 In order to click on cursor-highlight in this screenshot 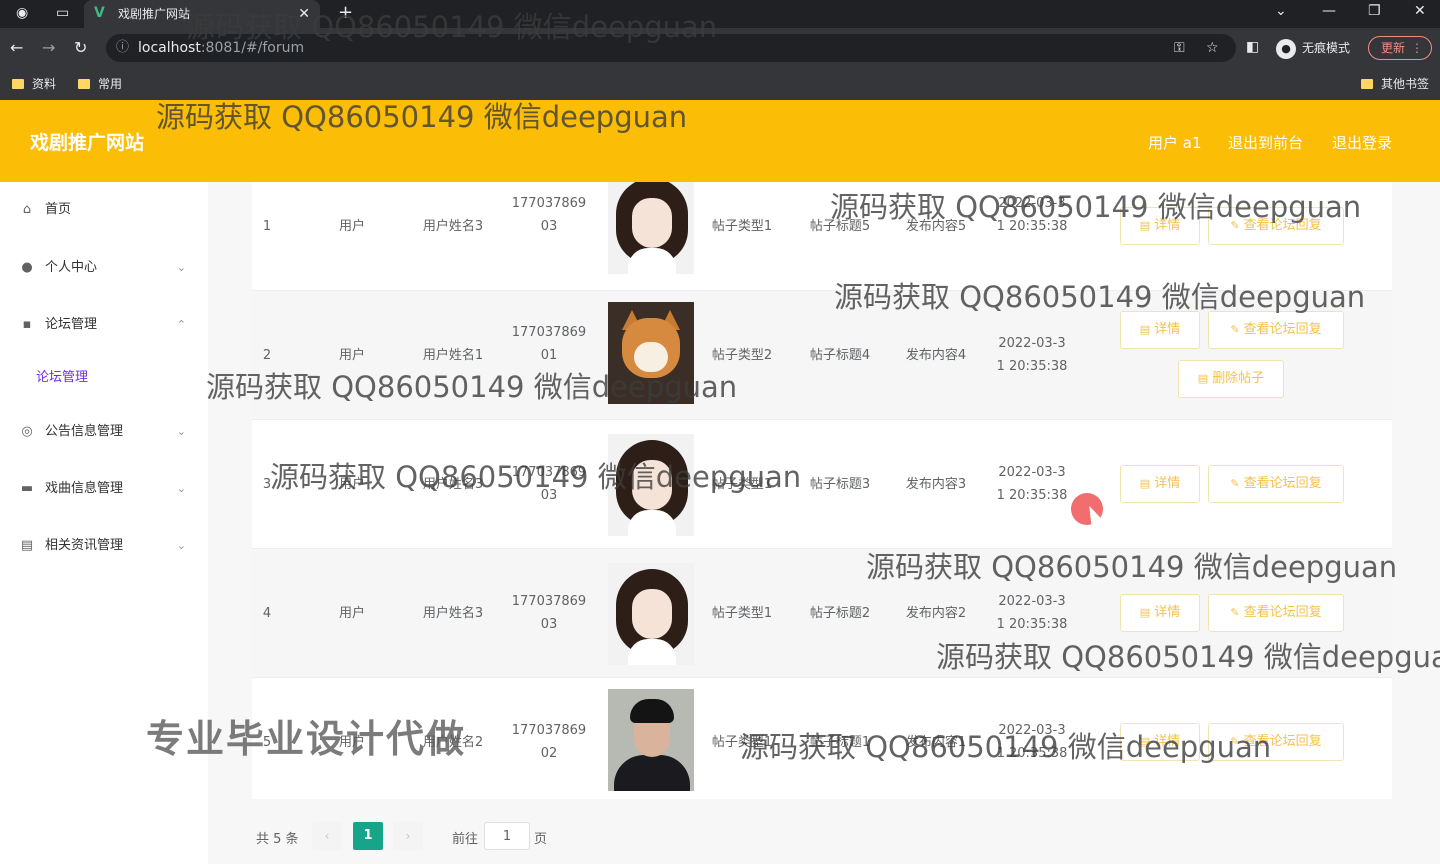, I will do `click(1087, 509)`.